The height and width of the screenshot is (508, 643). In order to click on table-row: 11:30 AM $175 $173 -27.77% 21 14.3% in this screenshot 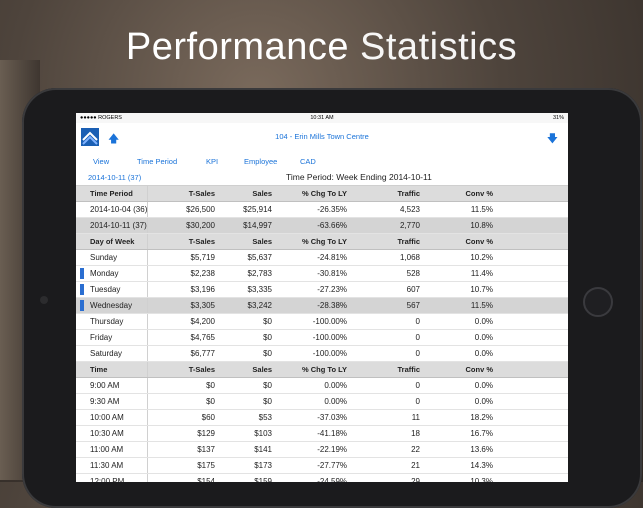, I will do `click(322, 465)`.